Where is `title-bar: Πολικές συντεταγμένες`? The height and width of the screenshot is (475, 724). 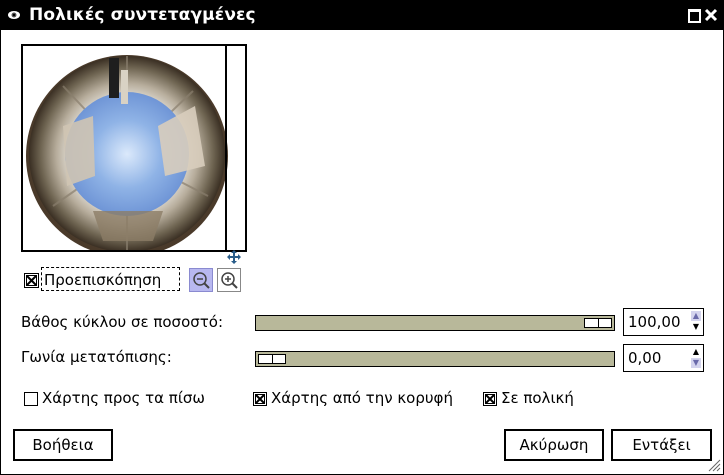
title-bar: Πολικές συντεταγμένες is located at coordinates (362, 15).